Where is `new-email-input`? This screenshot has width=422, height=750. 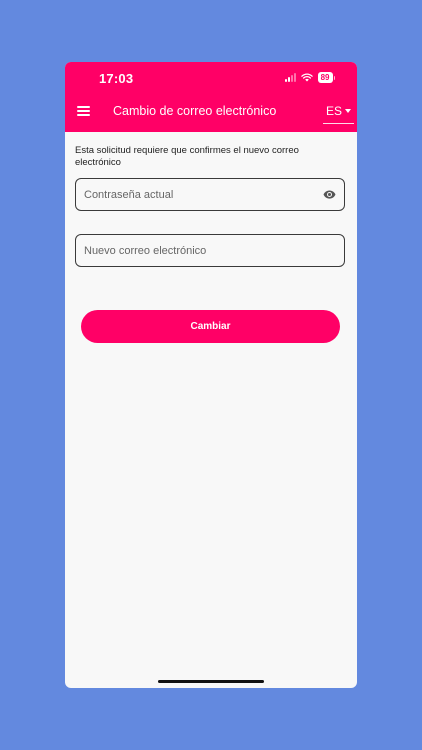 new-email-input is located at coordinates (210, 250).